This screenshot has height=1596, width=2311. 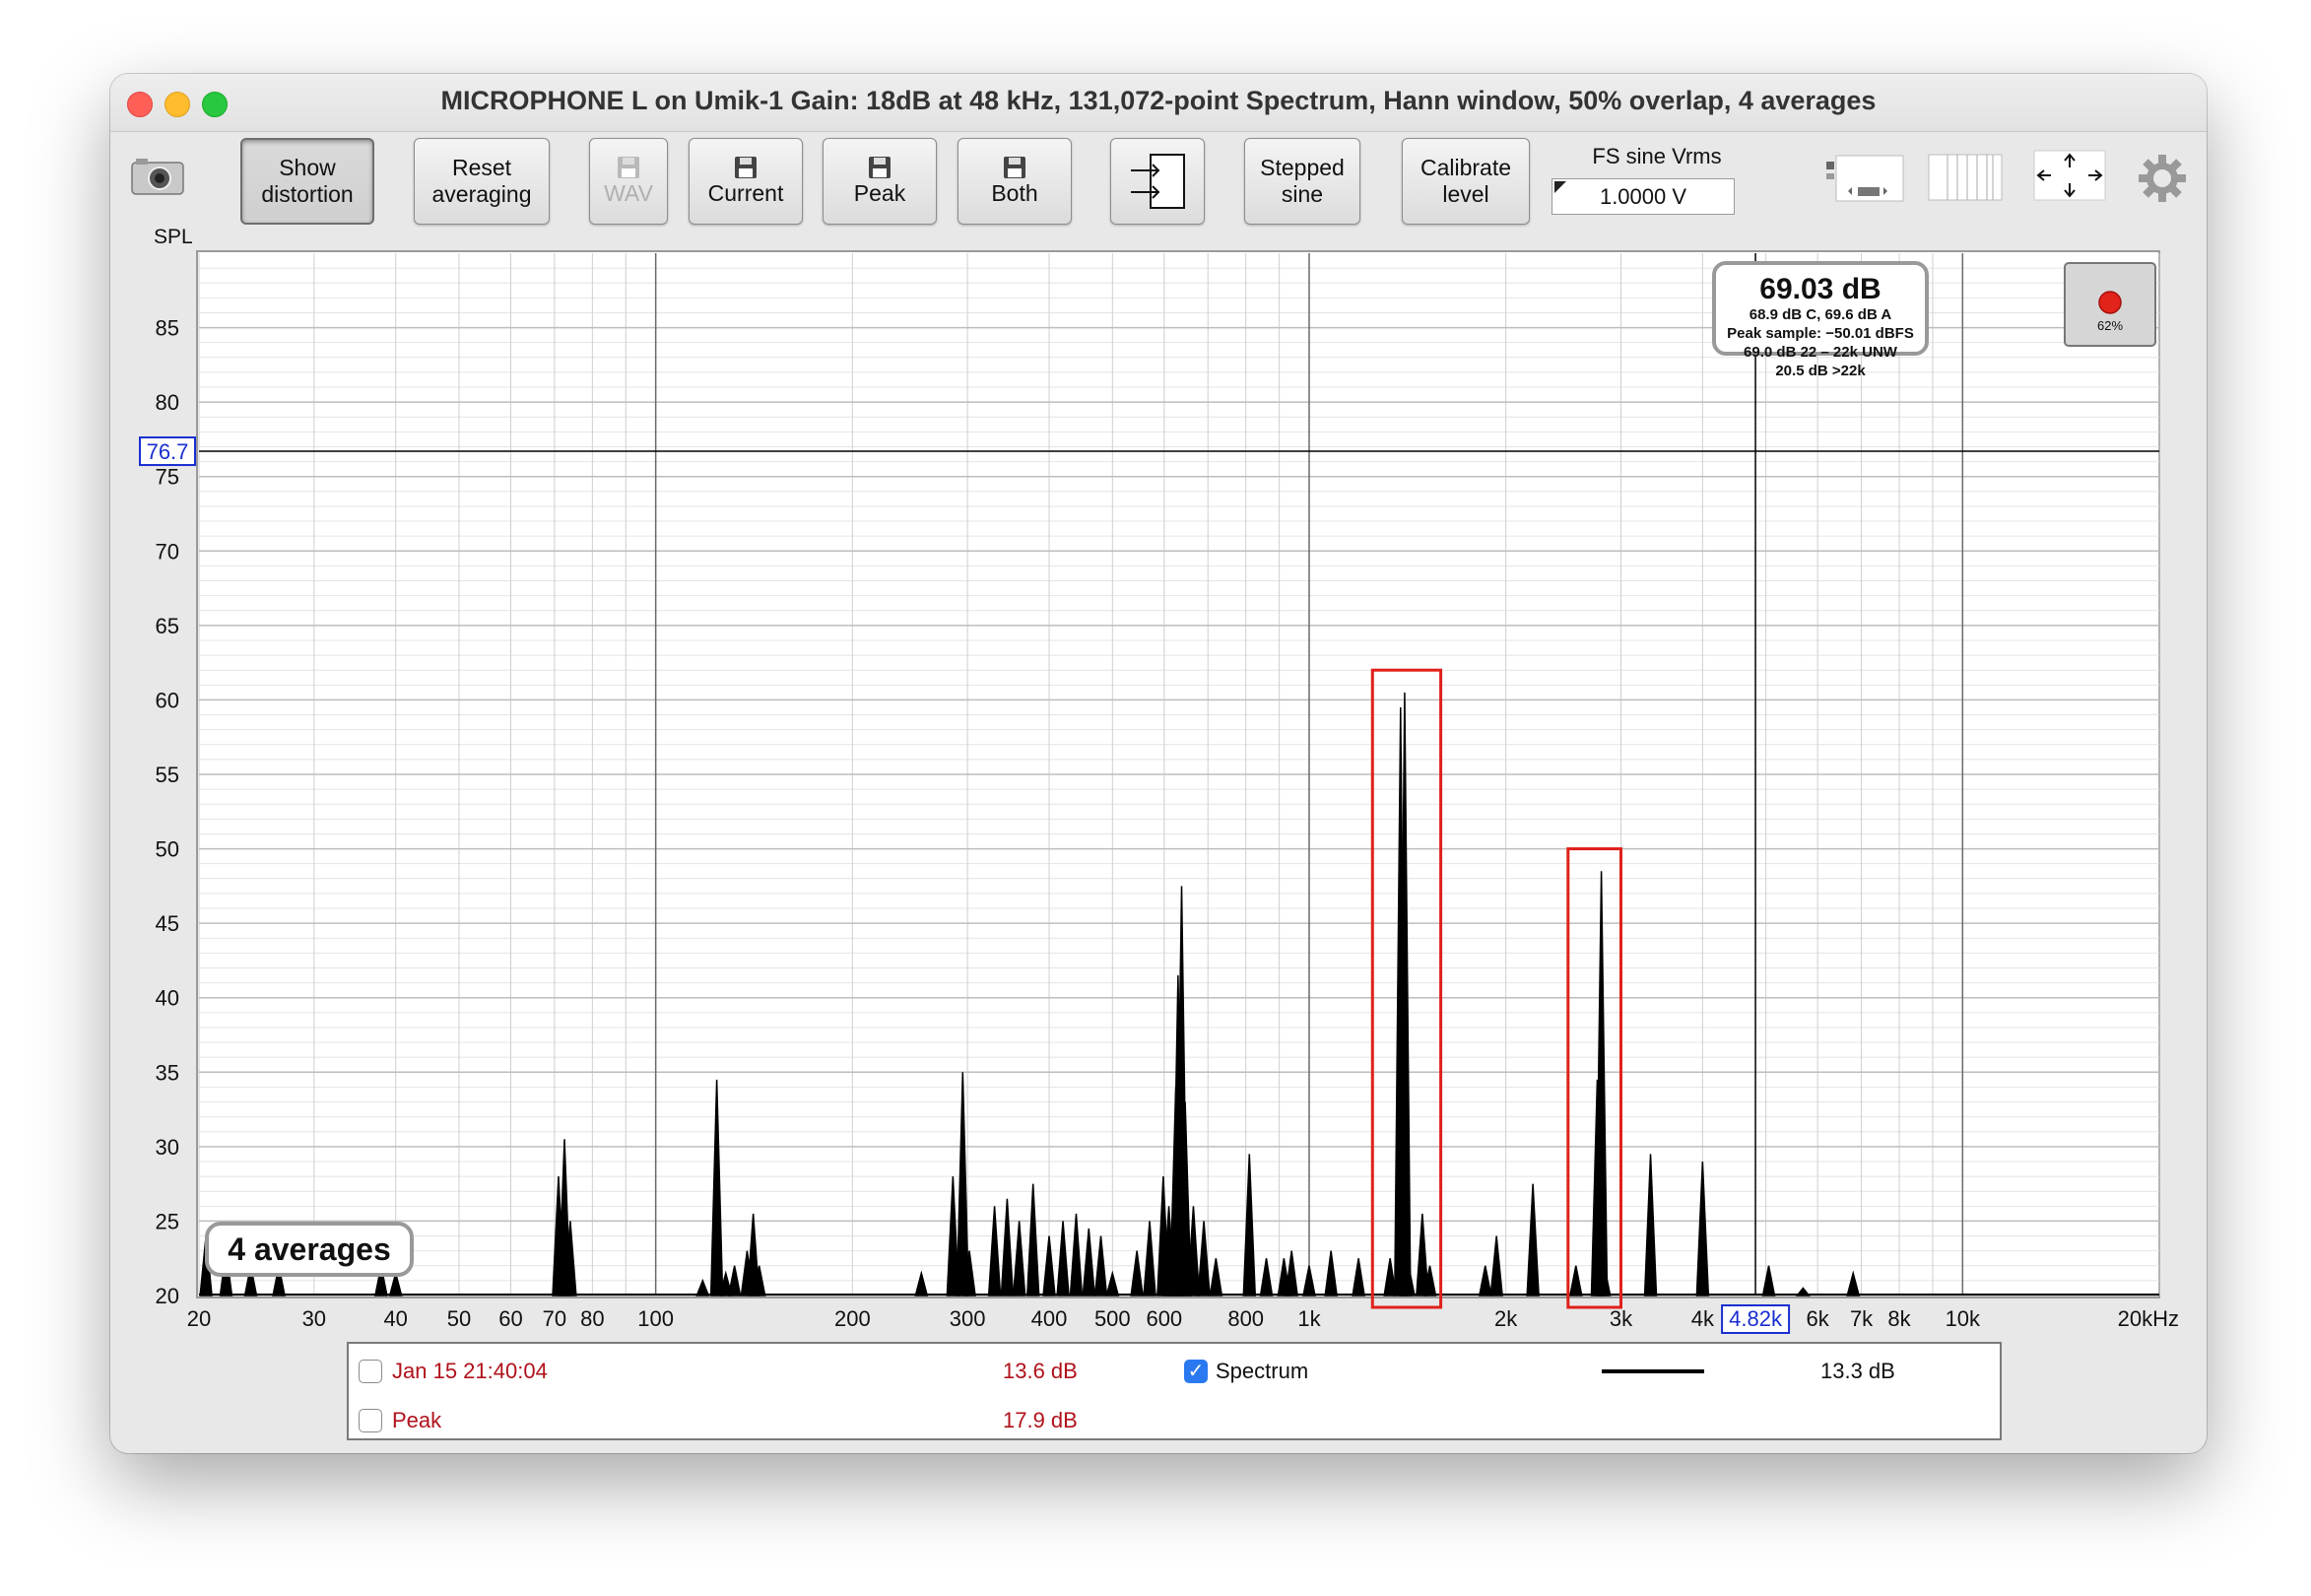 I want to click on record-led-icon, so click(x=2110, y=302).